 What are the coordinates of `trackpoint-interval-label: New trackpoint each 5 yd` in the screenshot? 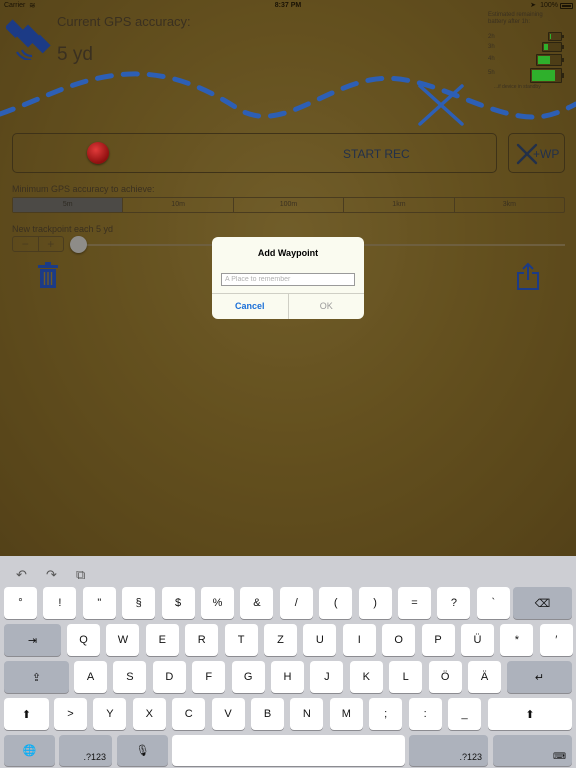 It's located at (63, 229).